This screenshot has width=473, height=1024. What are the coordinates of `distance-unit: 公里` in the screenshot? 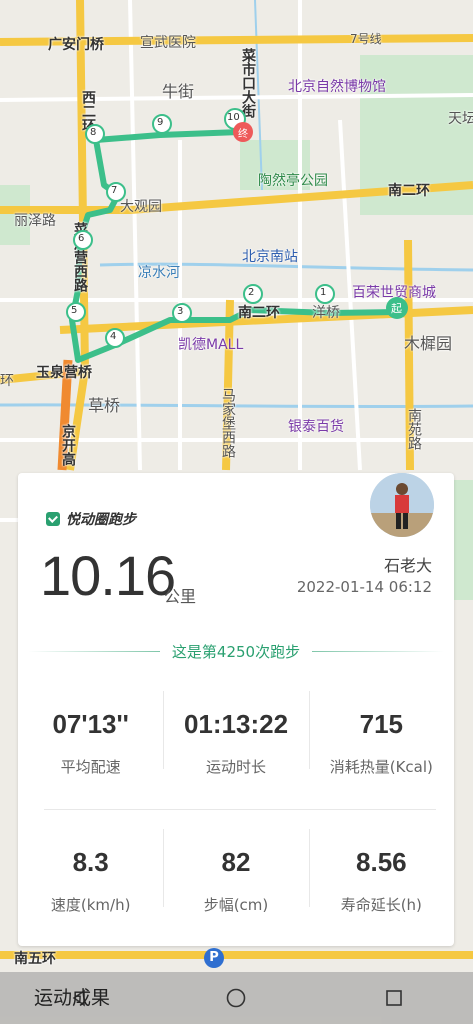 It's located at (180, 596).